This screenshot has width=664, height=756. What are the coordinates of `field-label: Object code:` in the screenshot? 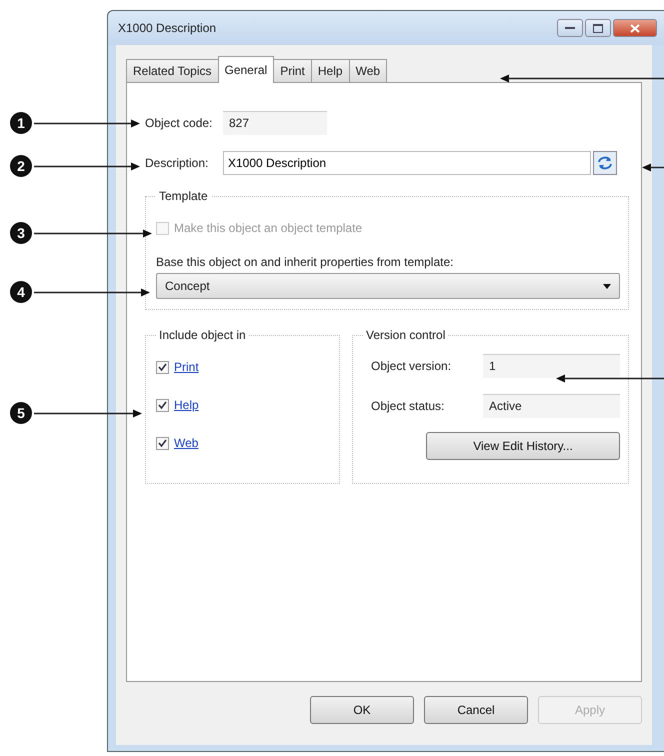 It's located at (179, 123).